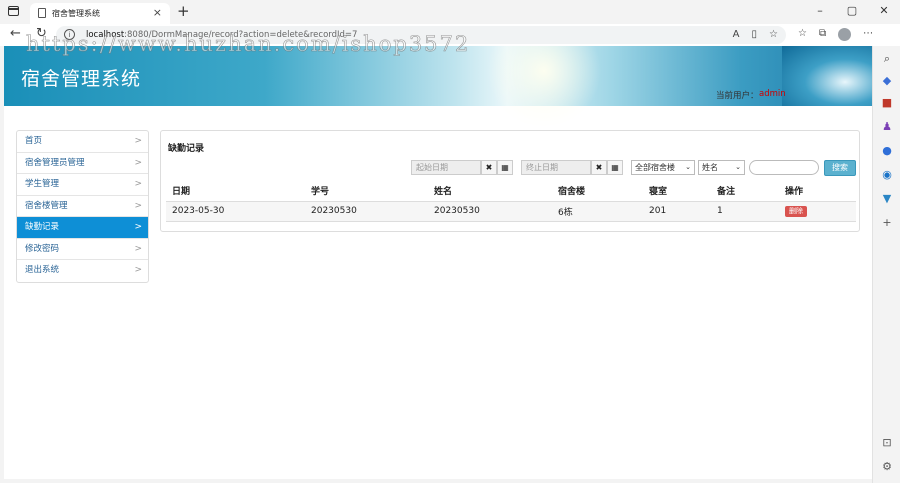 The width and height of the screenshot is (900, 483). Describe the element at coordinates (544, 86) in the screenshot. I see `header-sun-glow` at that location.